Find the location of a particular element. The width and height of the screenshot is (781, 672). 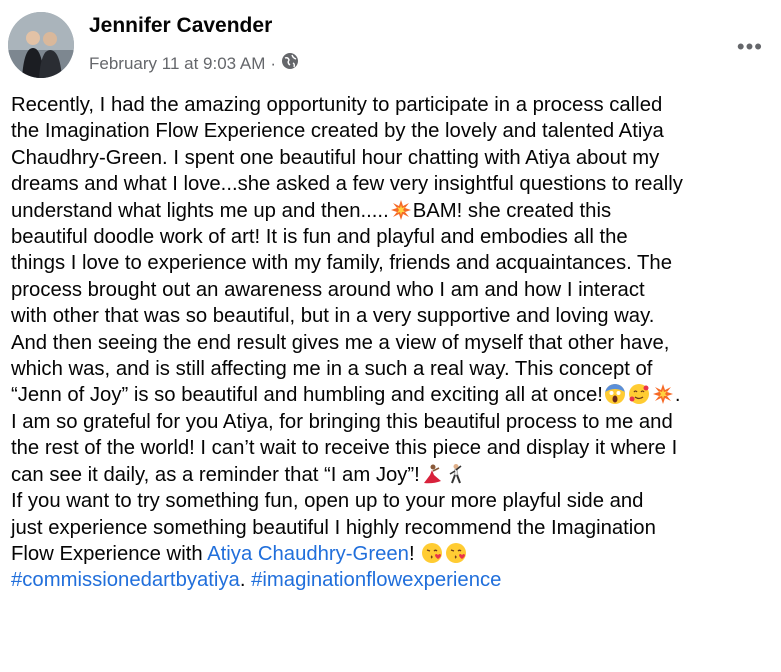

author-name: Jennifer Cavender is located at coordinates (180, 26).